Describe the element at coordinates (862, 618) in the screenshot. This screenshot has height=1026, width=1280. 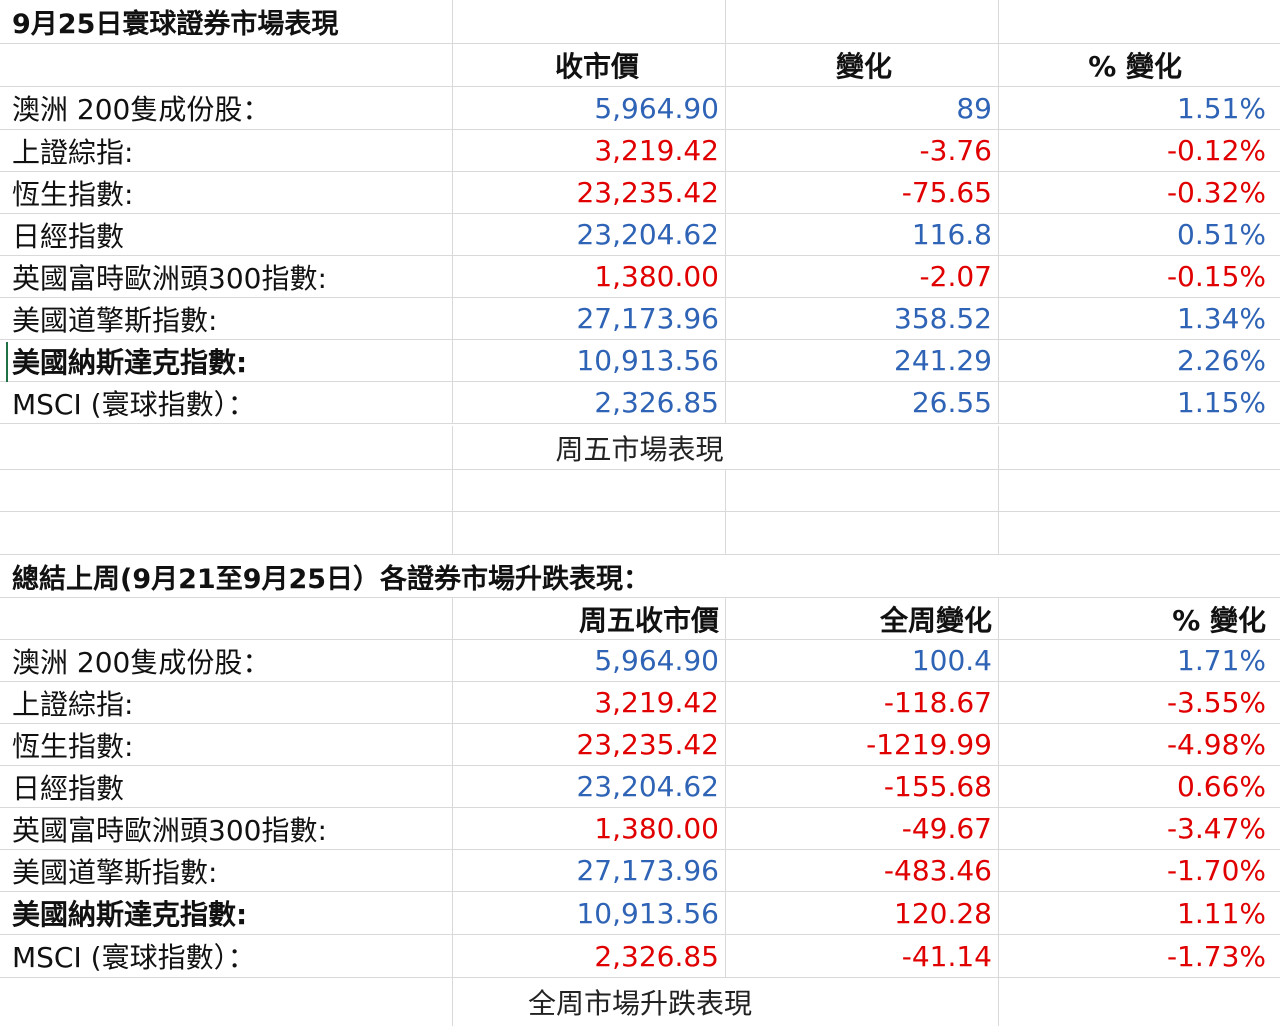
I see `header-week-change: 全周變化` at that location.